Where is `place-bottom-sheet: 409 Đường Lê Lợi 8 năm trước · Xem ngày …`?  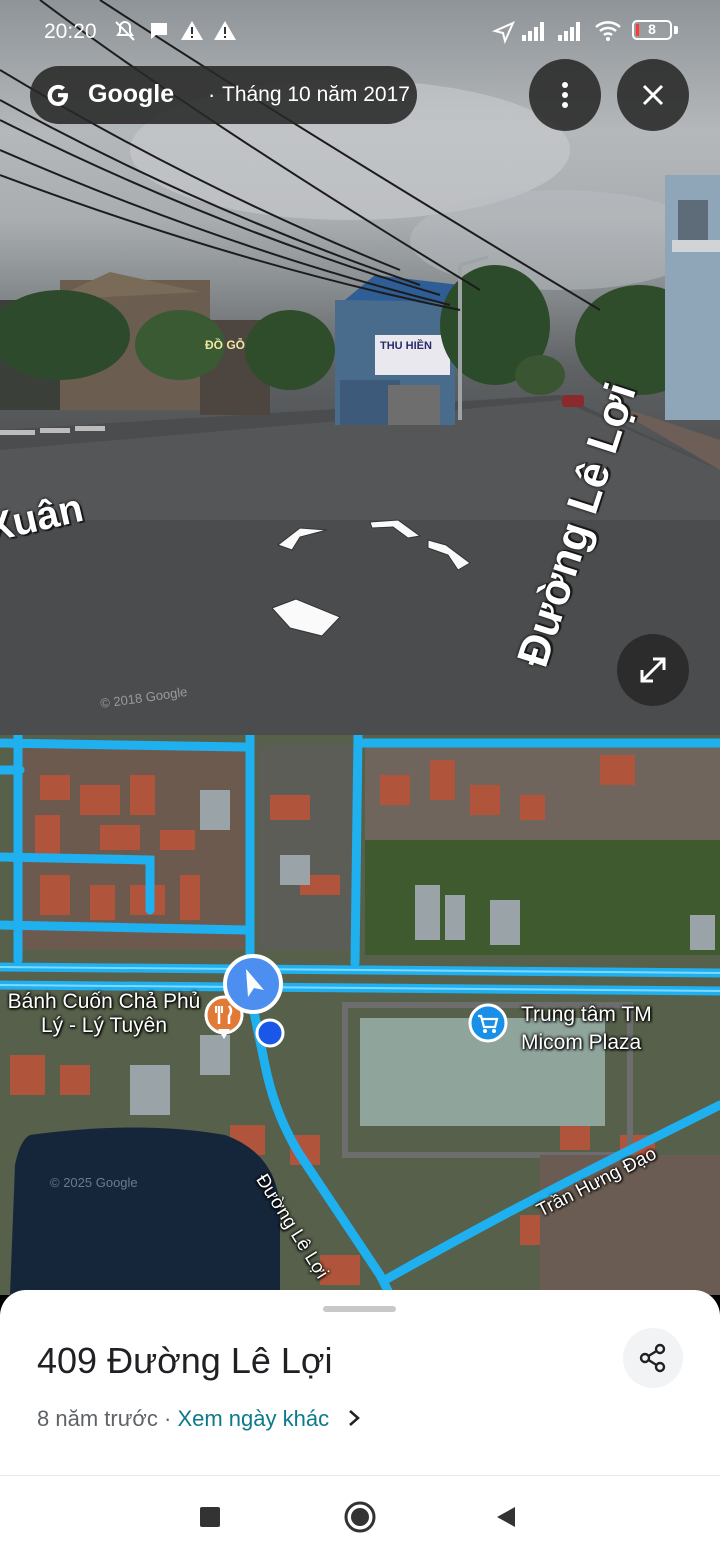 place-bottom-sheet: 409 Đường Lê Lợi 8 năm trước · Xem ngày … is located at coordinates (360, 1382).